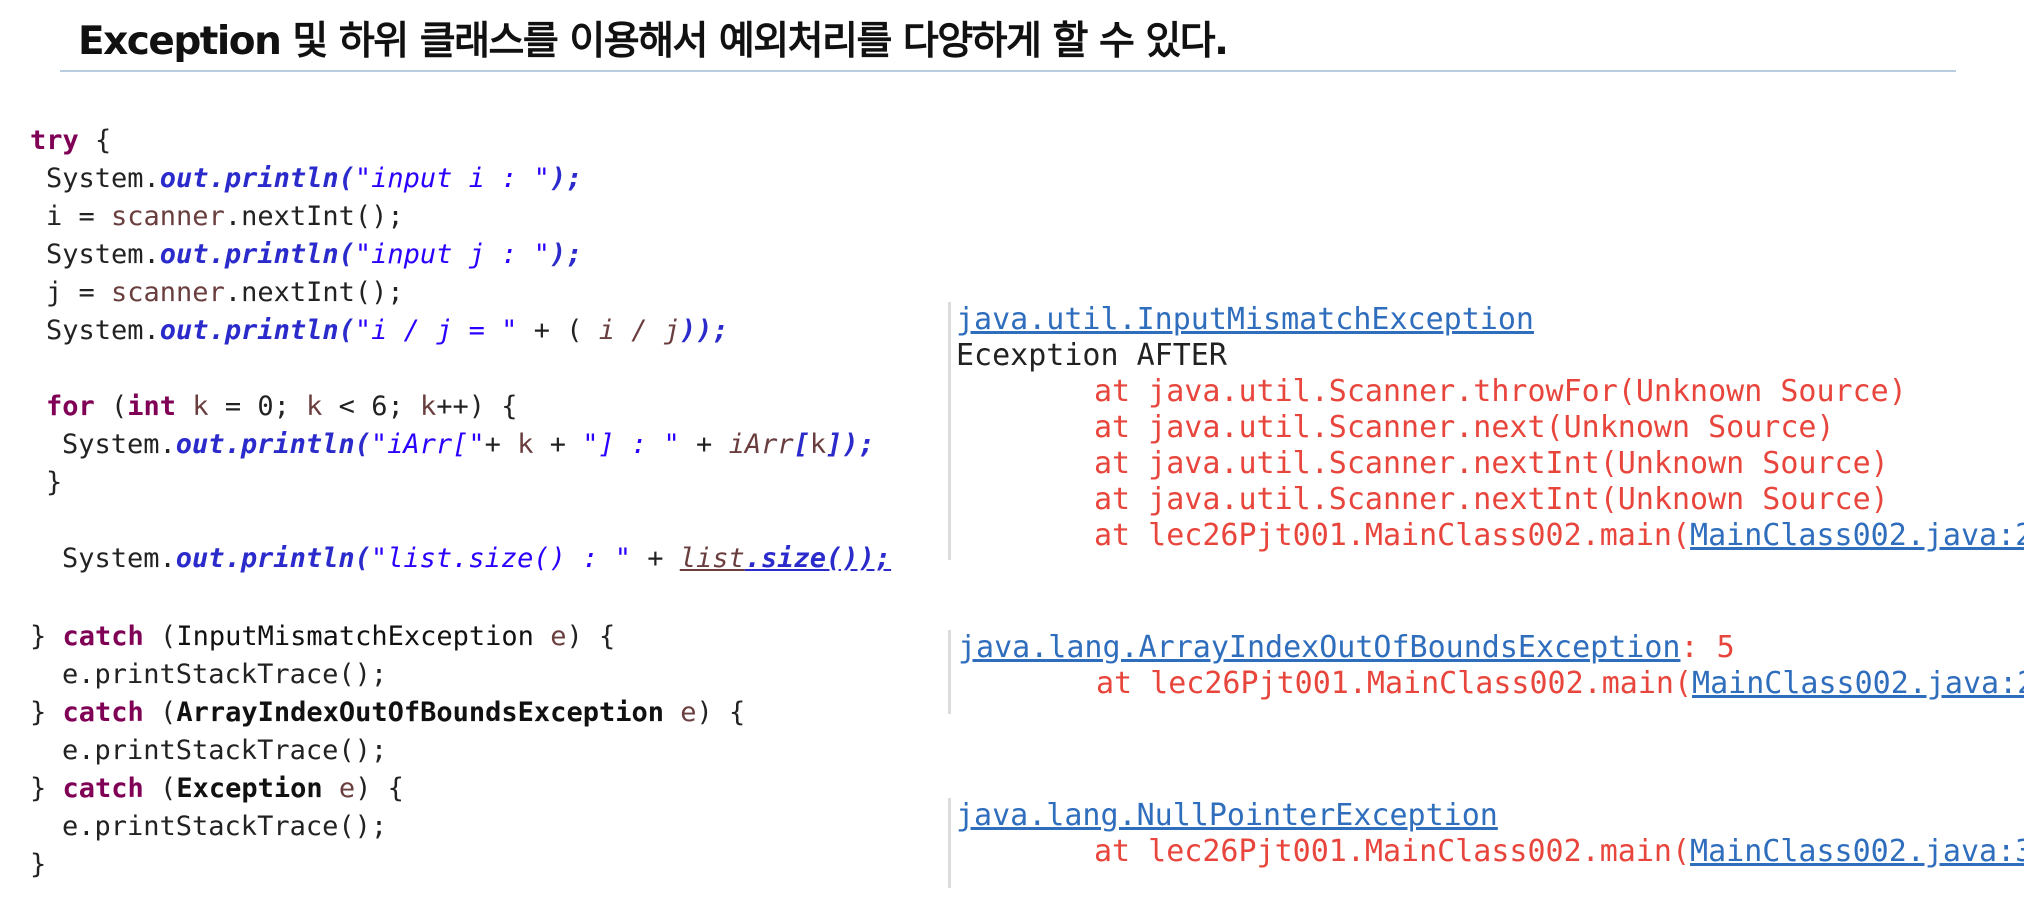  Describe the element at coordinates (249, 788) in the screenshot. I see `code-type: Exception` at that location.